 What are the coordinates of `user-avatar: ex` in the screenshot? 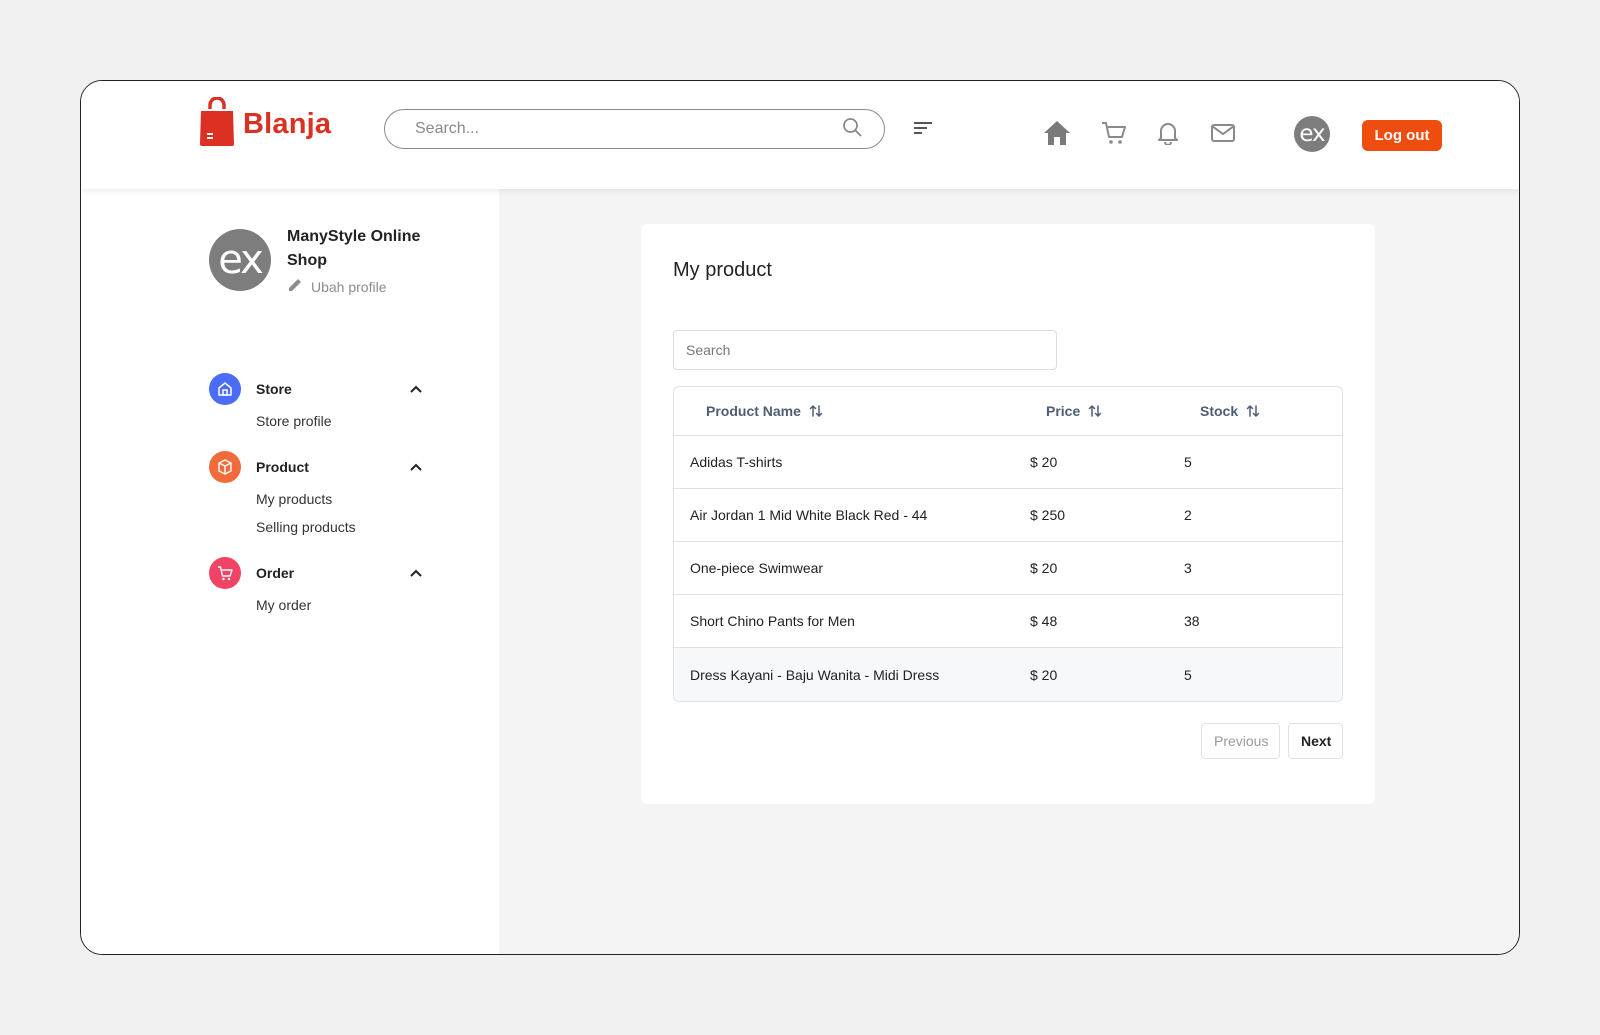 It's located at (1312, 134).